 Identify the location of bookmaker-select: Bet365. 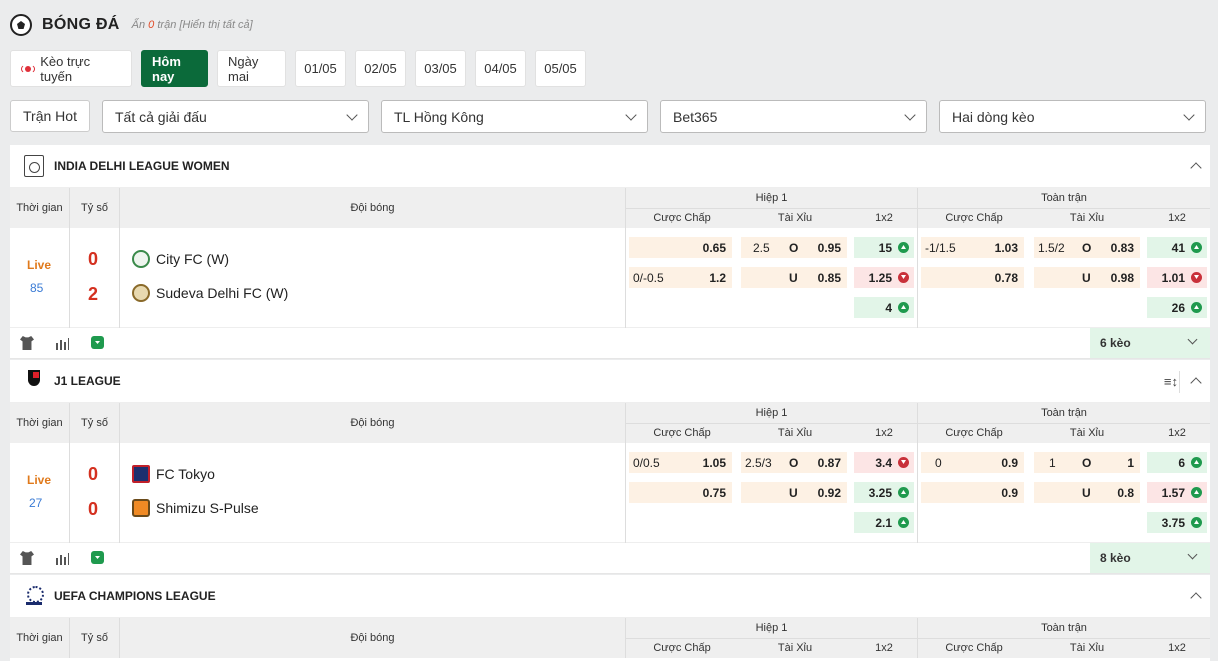
(793, 116).